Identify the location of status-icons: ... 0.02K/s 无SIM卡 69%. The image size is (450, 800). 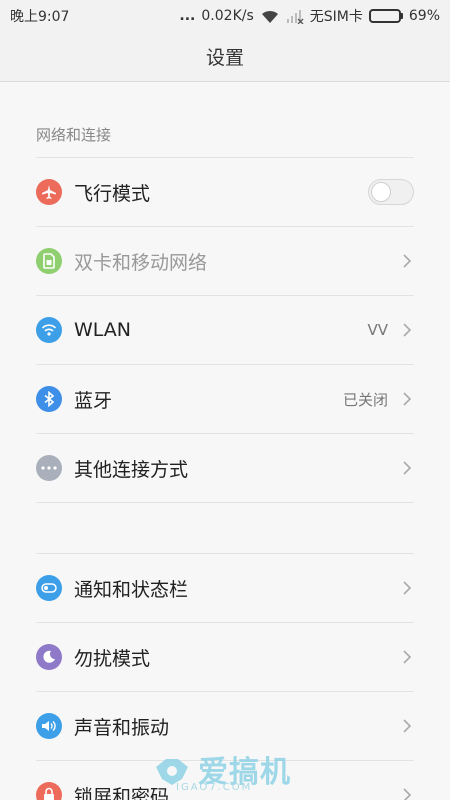
(309, 16).